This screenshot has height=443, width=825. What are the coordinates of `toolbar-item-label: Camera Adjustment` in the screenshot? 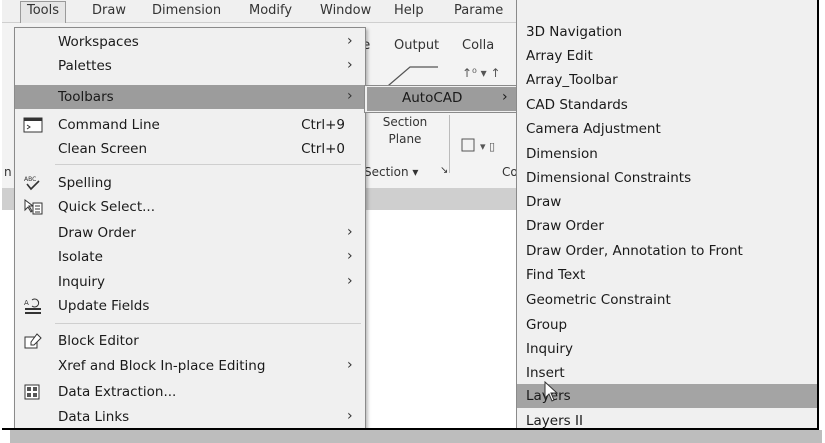 It's located at (593, 129).